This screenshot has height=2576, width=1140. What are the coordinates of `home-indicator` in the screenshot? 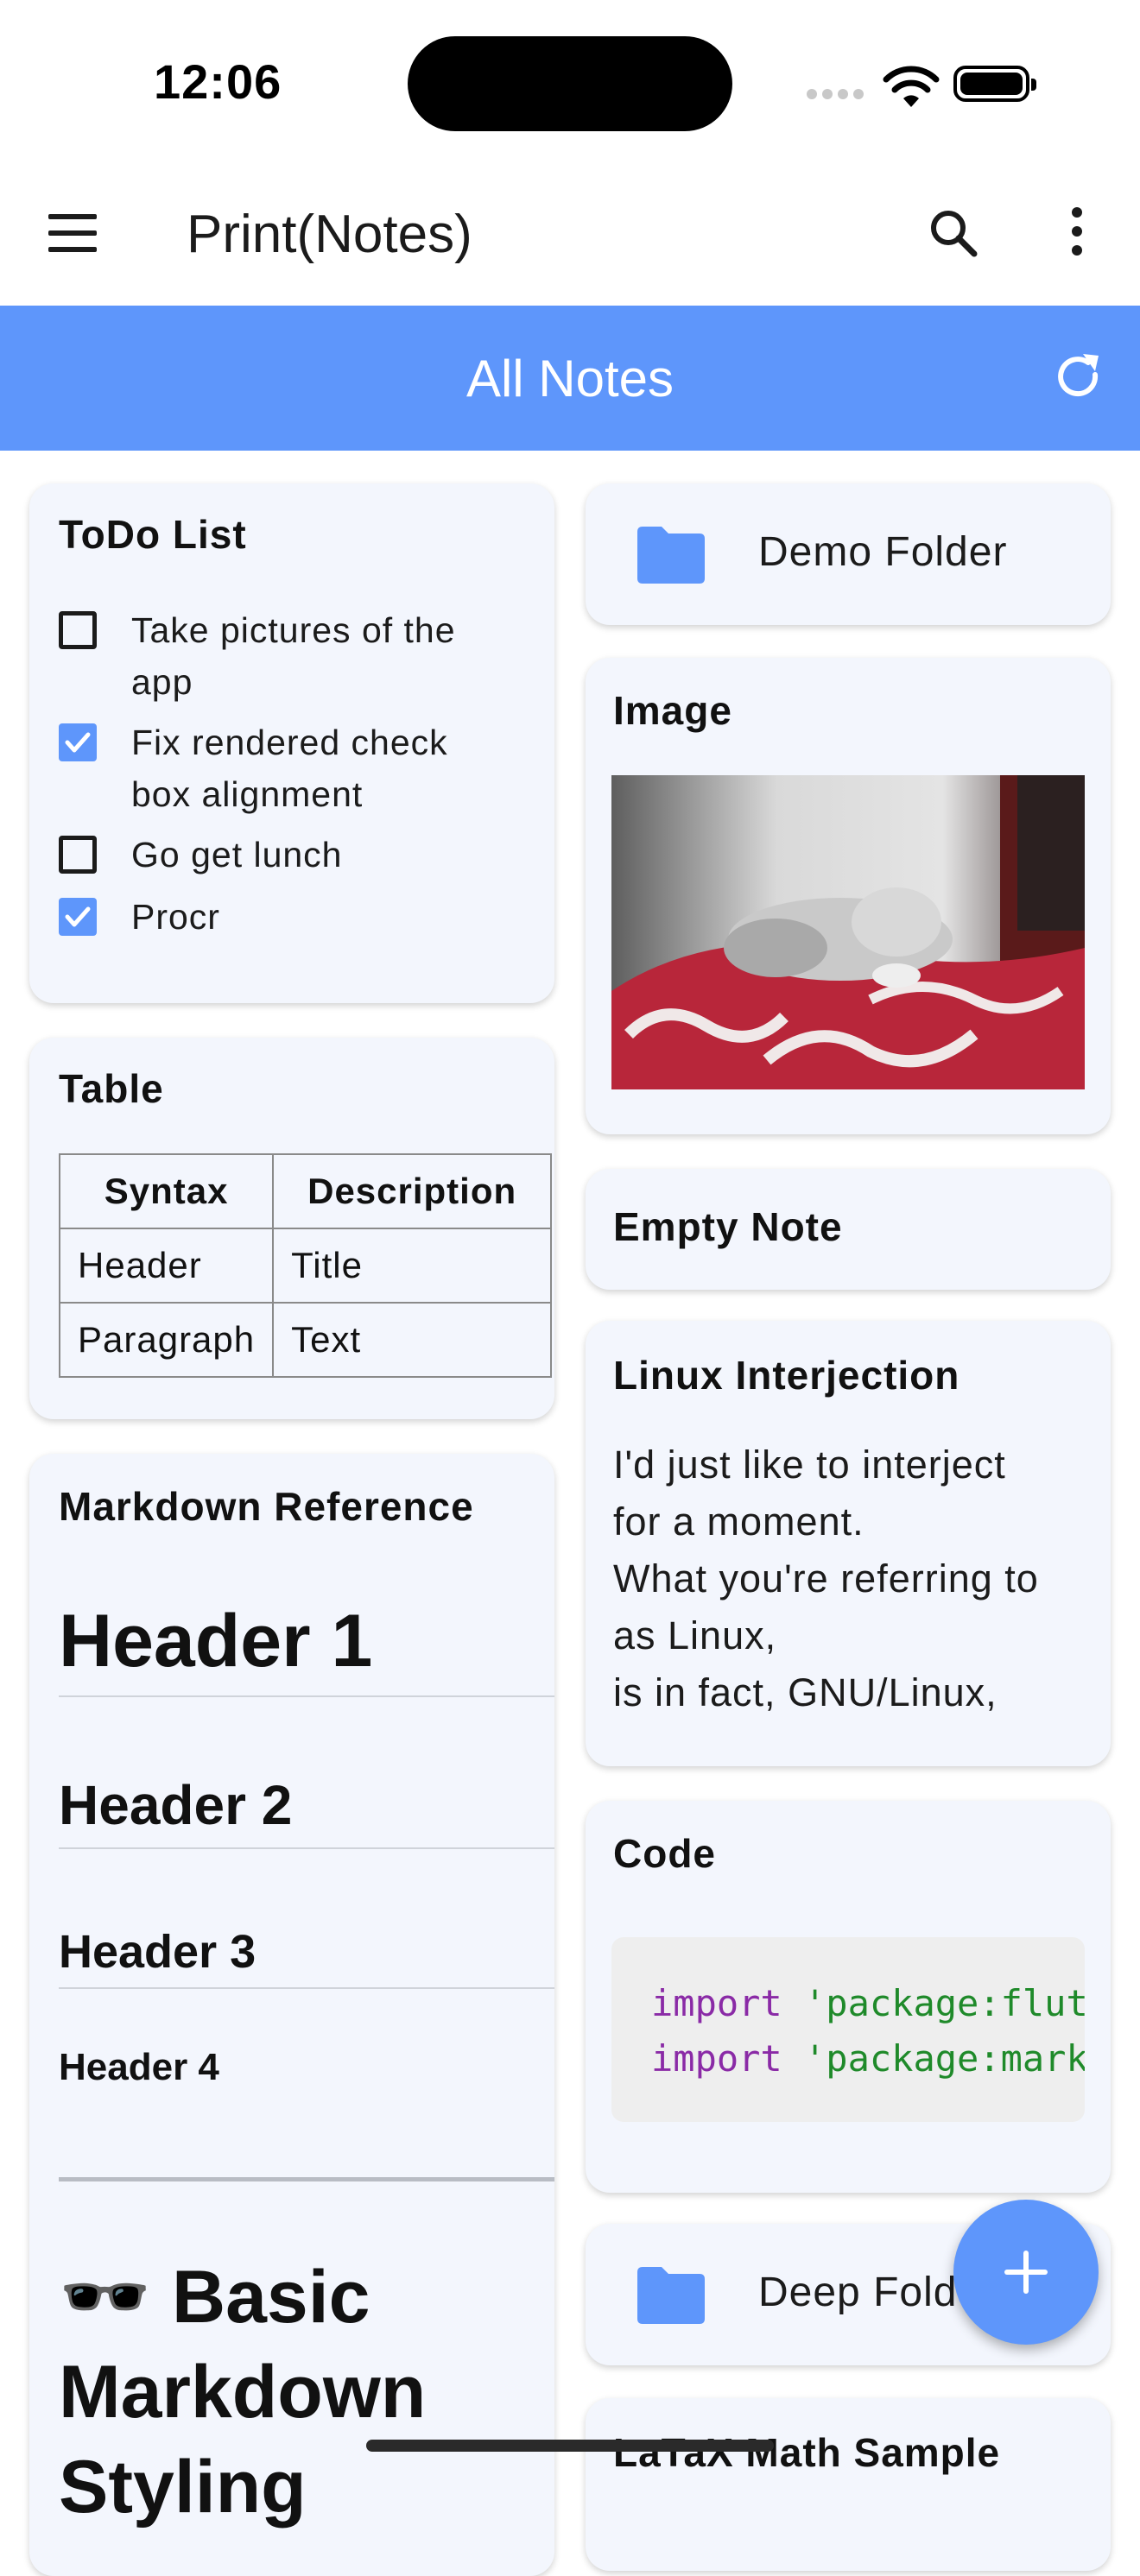 It's located at (570, 2446).